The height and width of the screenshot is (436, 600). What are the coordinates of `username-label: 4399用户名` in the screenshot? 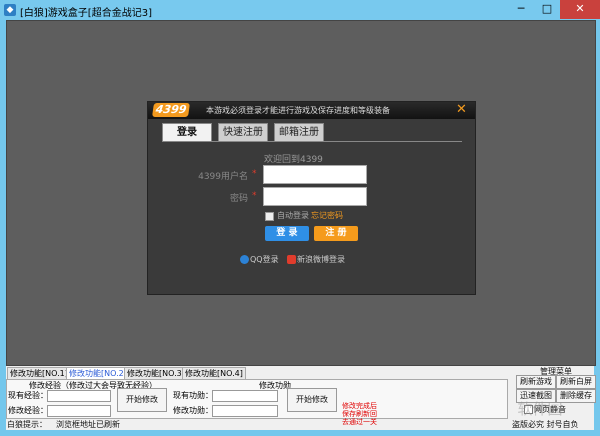 It's located at (223, 177).